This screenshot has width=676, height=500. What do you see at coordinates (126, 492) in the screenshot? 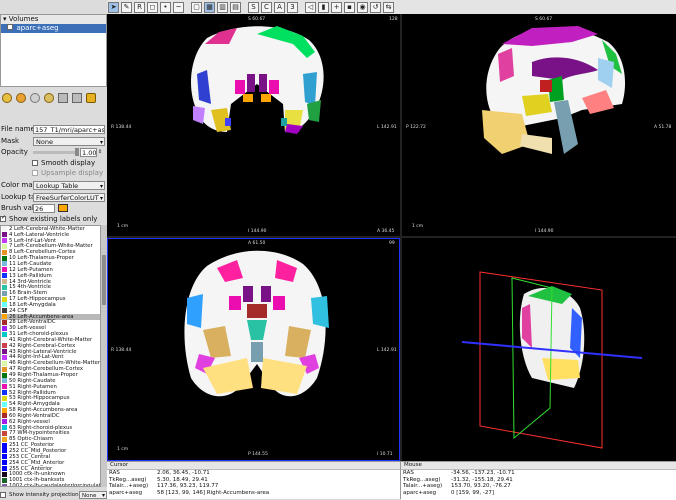
I see `cursor-info-key: aparc+aseg` at bounding box center [126, 492].